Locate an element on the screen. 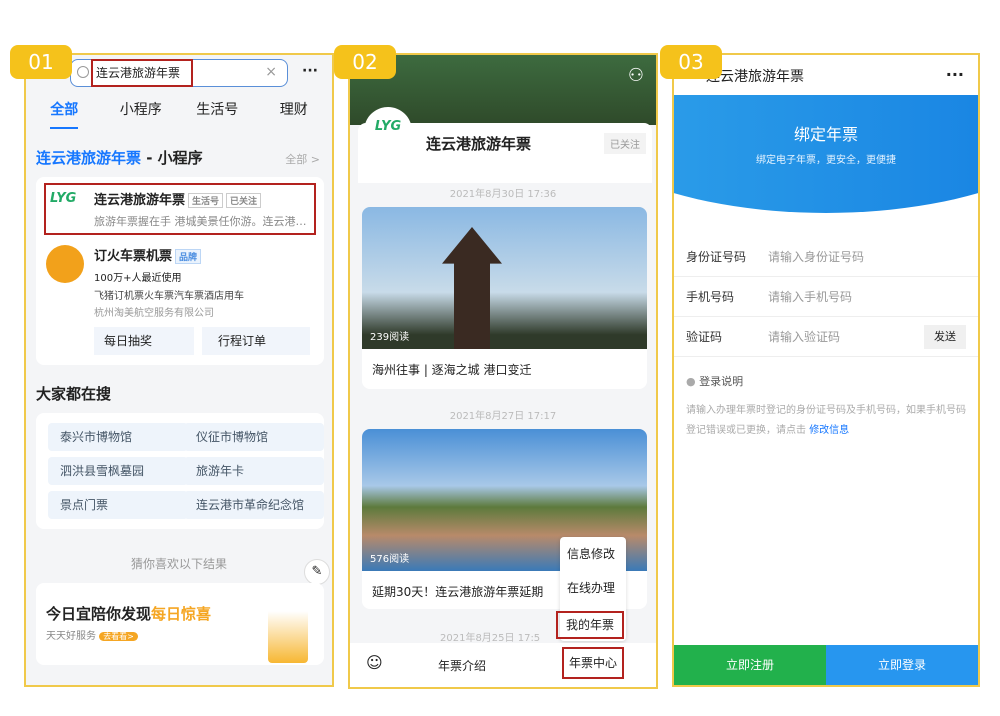  post-card: 239阅读 海州往事 | 逐海之城 港口变迁 is located at coordinates (504, 298).